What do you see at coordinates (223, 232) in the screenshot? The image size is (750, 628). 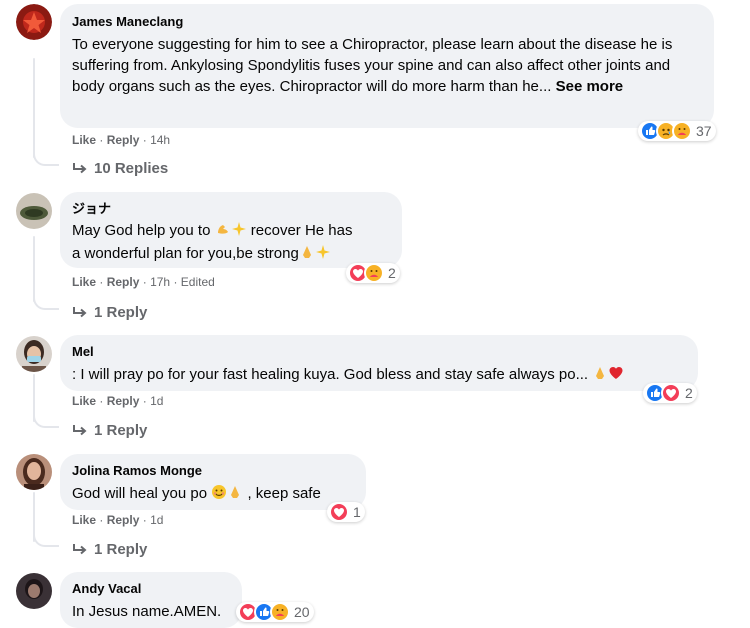 I see `flexed-biceps-emoji` at bounding box center [223, 232].